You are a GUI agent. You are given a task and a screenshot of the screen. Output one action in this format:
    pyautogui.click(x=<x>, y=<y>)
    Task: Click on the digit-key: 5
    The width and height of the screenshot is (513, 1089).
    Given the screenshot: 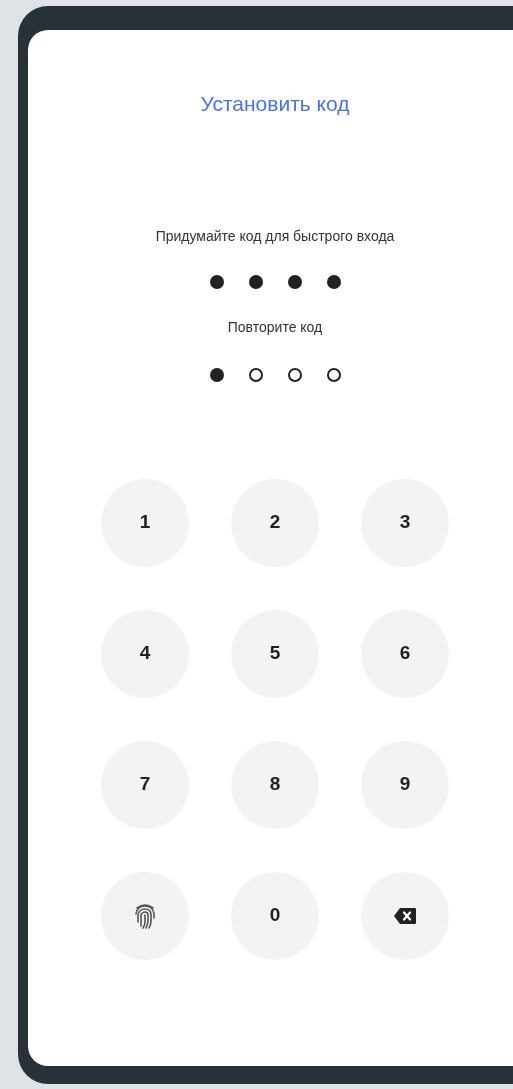 What is the action you would take?
    pyautogui.click(x=275, y=653)
    